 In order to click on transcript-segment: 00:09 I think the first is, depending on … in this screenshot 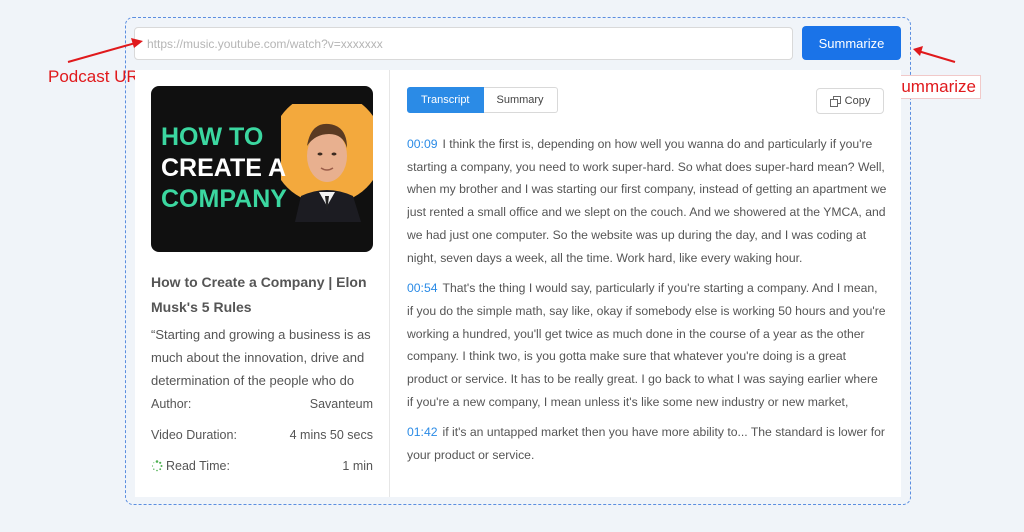, I will do `click(647, 201)`.